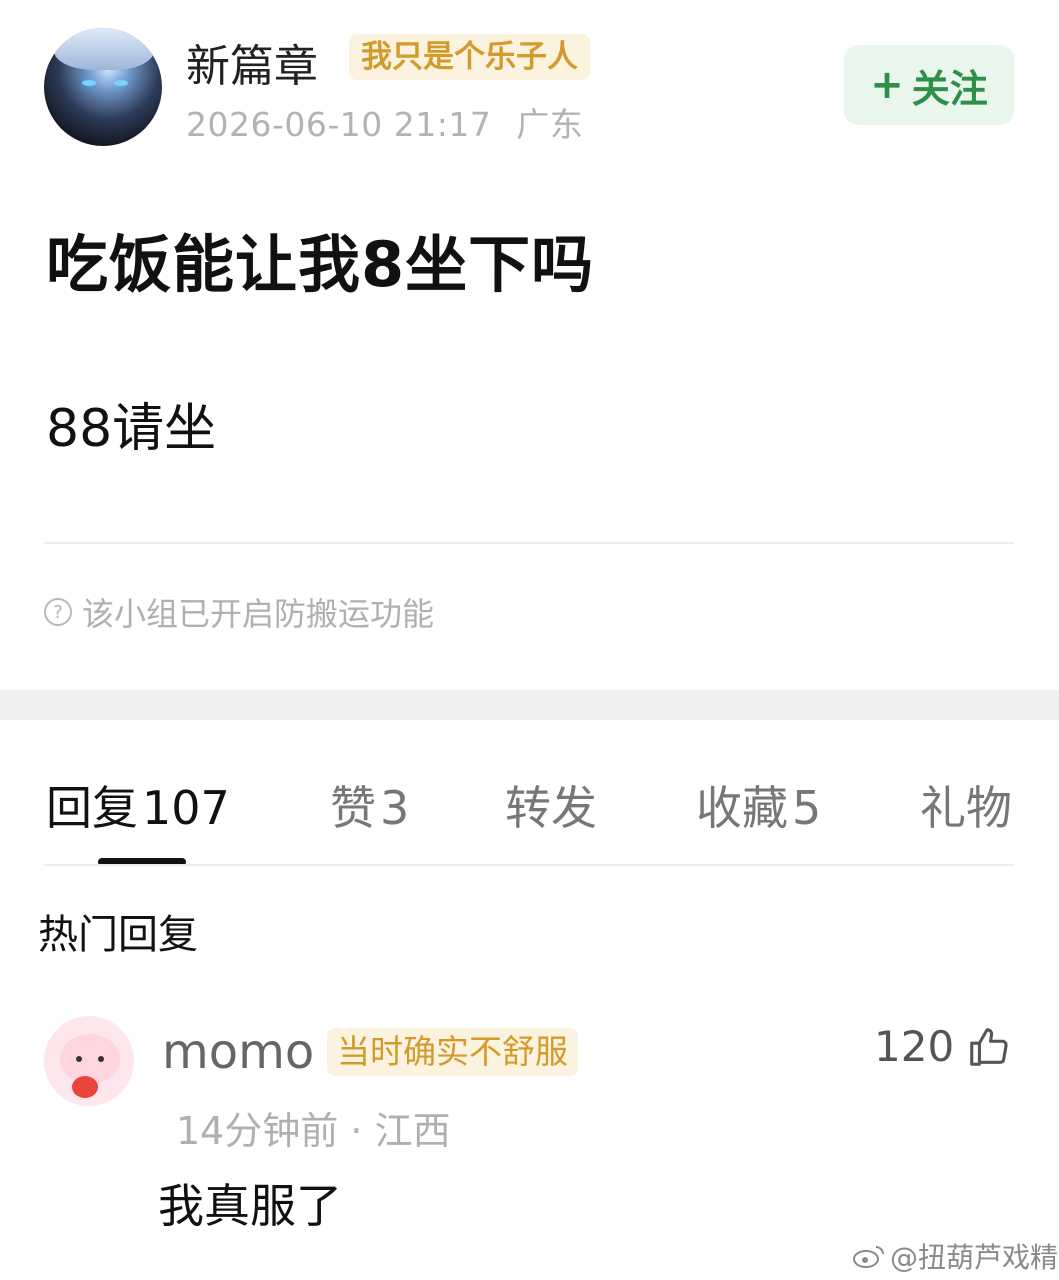  What do you see at coordinates (452, 1052) in the screenshot?
I see `commenter-badge: 当时确实不舒服` at bounding box center [452, 1052].